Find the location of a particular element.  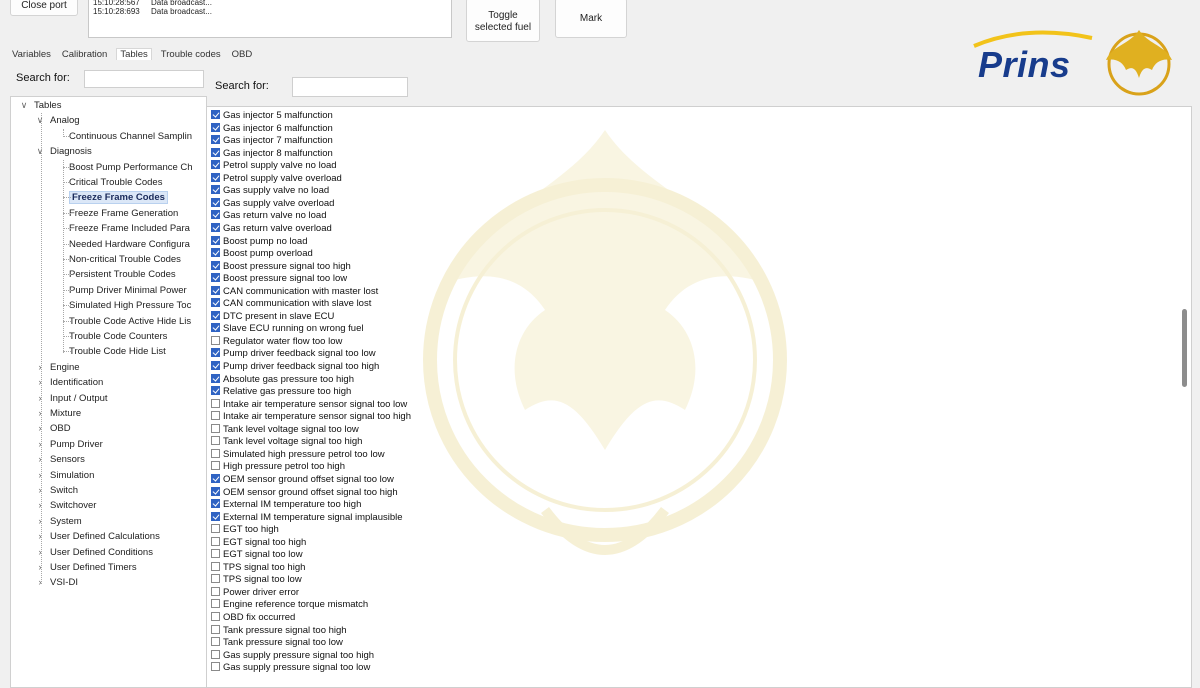

tree-item: Pump Driver Minimal Power is located at coordinates (128, 290).